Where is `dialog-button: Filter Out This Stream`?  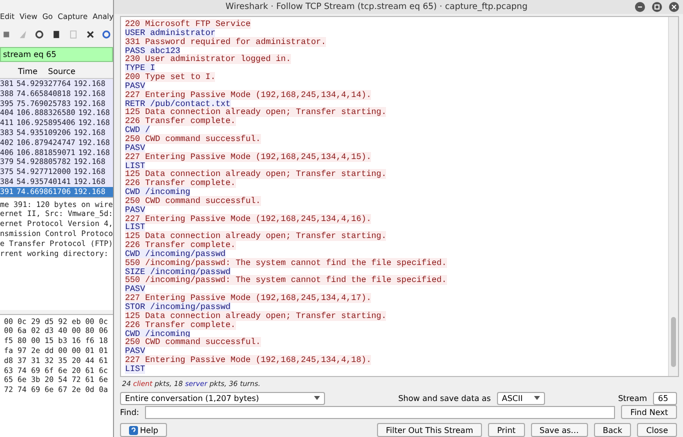 dialog-button: Filter Out This Stream is located at coordinates (429, 430).